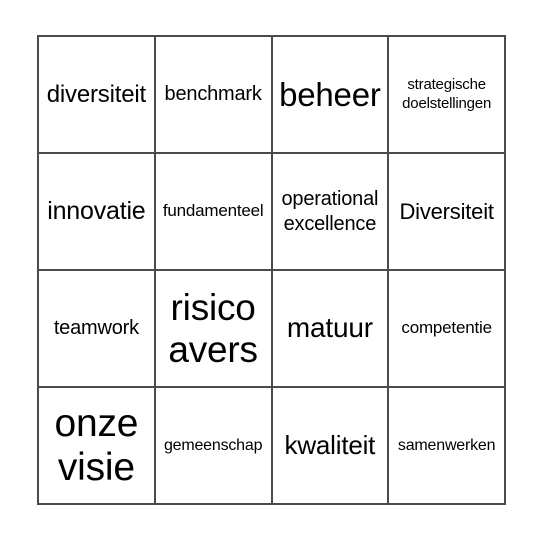  I want to click on bingo-cell-r1c3: beheer, so click(331, 95).